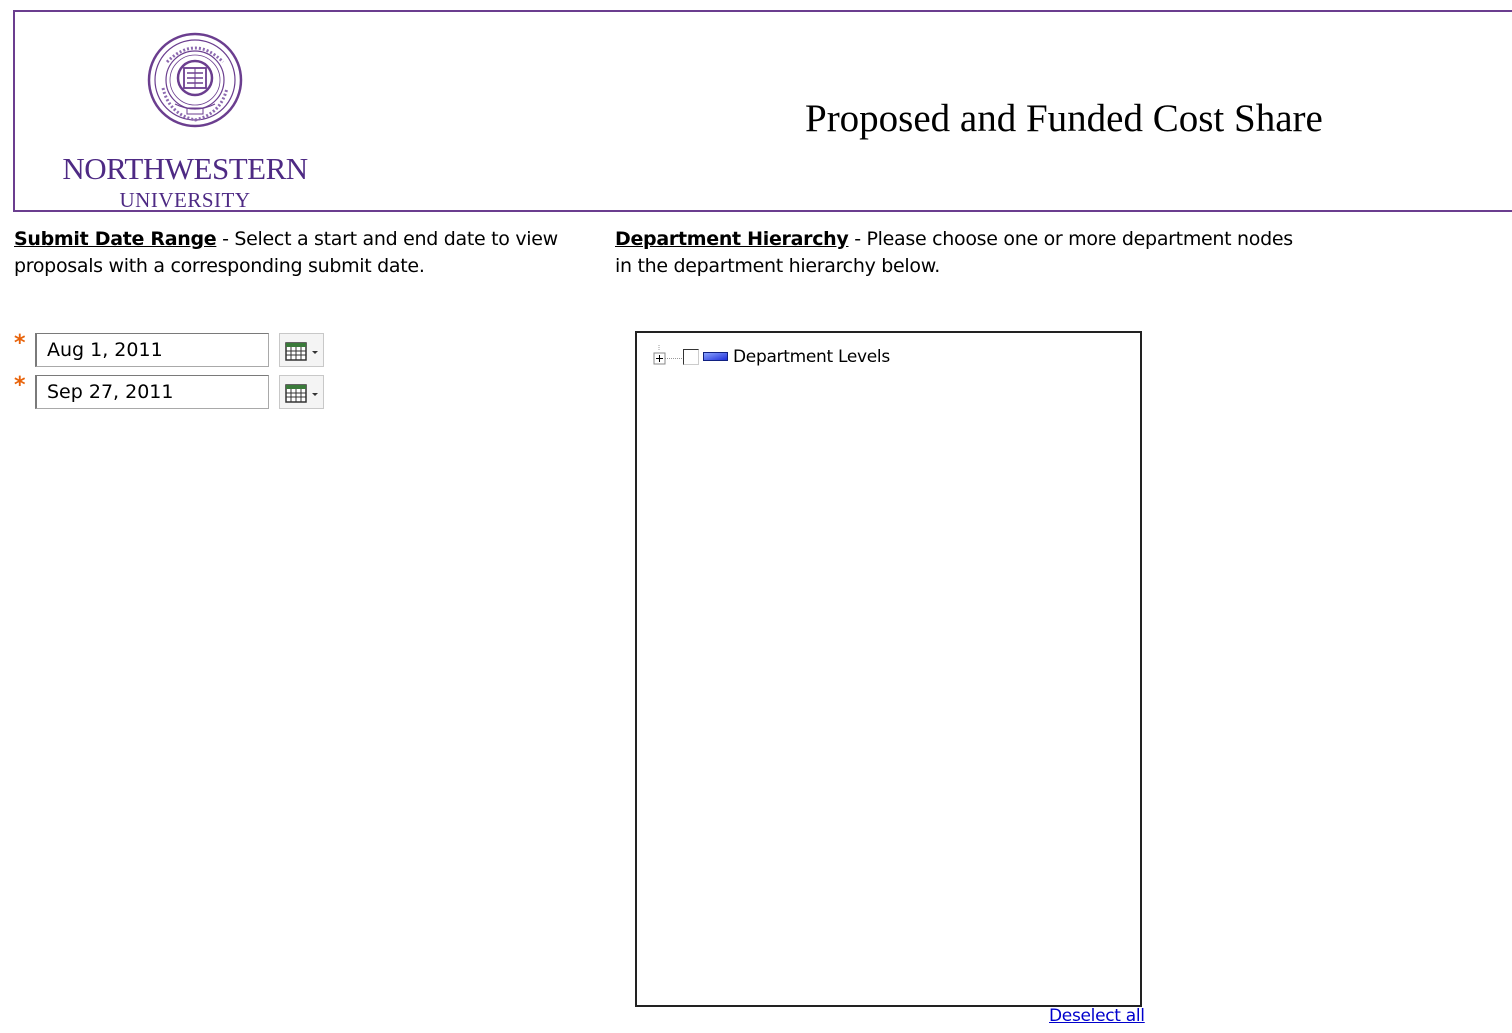  What do you see at coordinates (195, 80) in the screenshot?
I see `university-seal-icon` at bounding box center [195, 80].